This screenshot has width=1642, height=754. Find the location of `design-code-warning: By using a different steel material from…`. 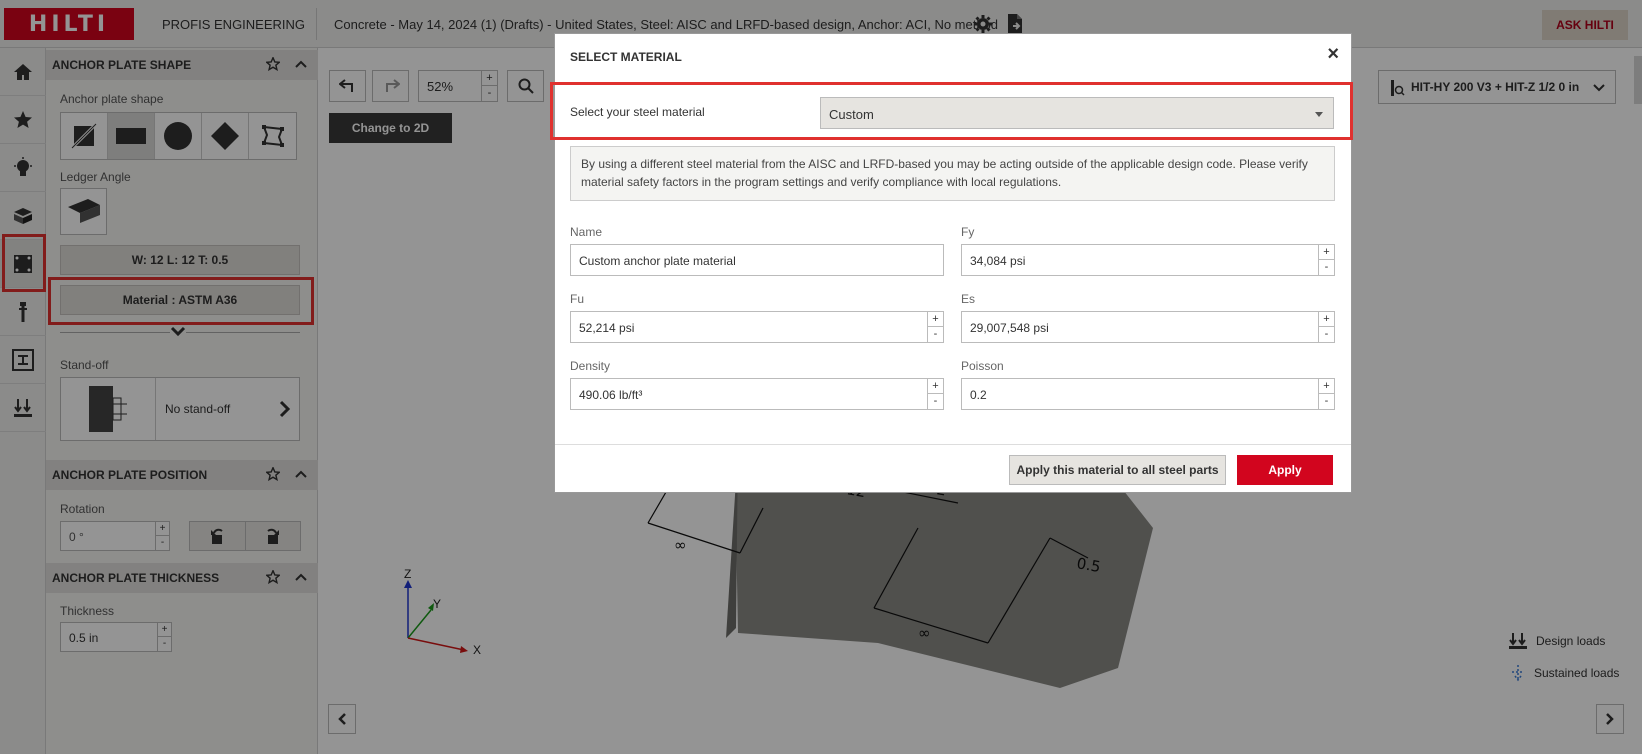

design-code-warning: By using a different steel material from… is located at coordinates (952, 173).